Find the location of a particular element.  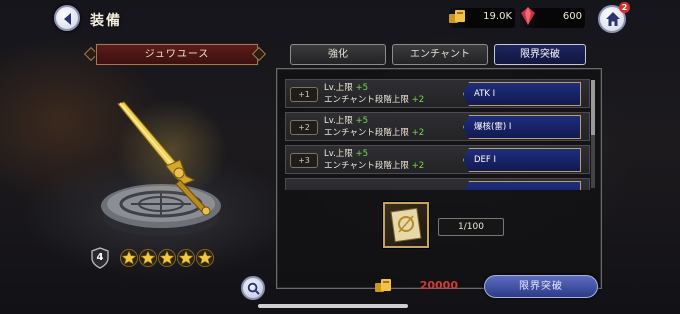

step-badge: +1 is located at coordinates (304, 94).